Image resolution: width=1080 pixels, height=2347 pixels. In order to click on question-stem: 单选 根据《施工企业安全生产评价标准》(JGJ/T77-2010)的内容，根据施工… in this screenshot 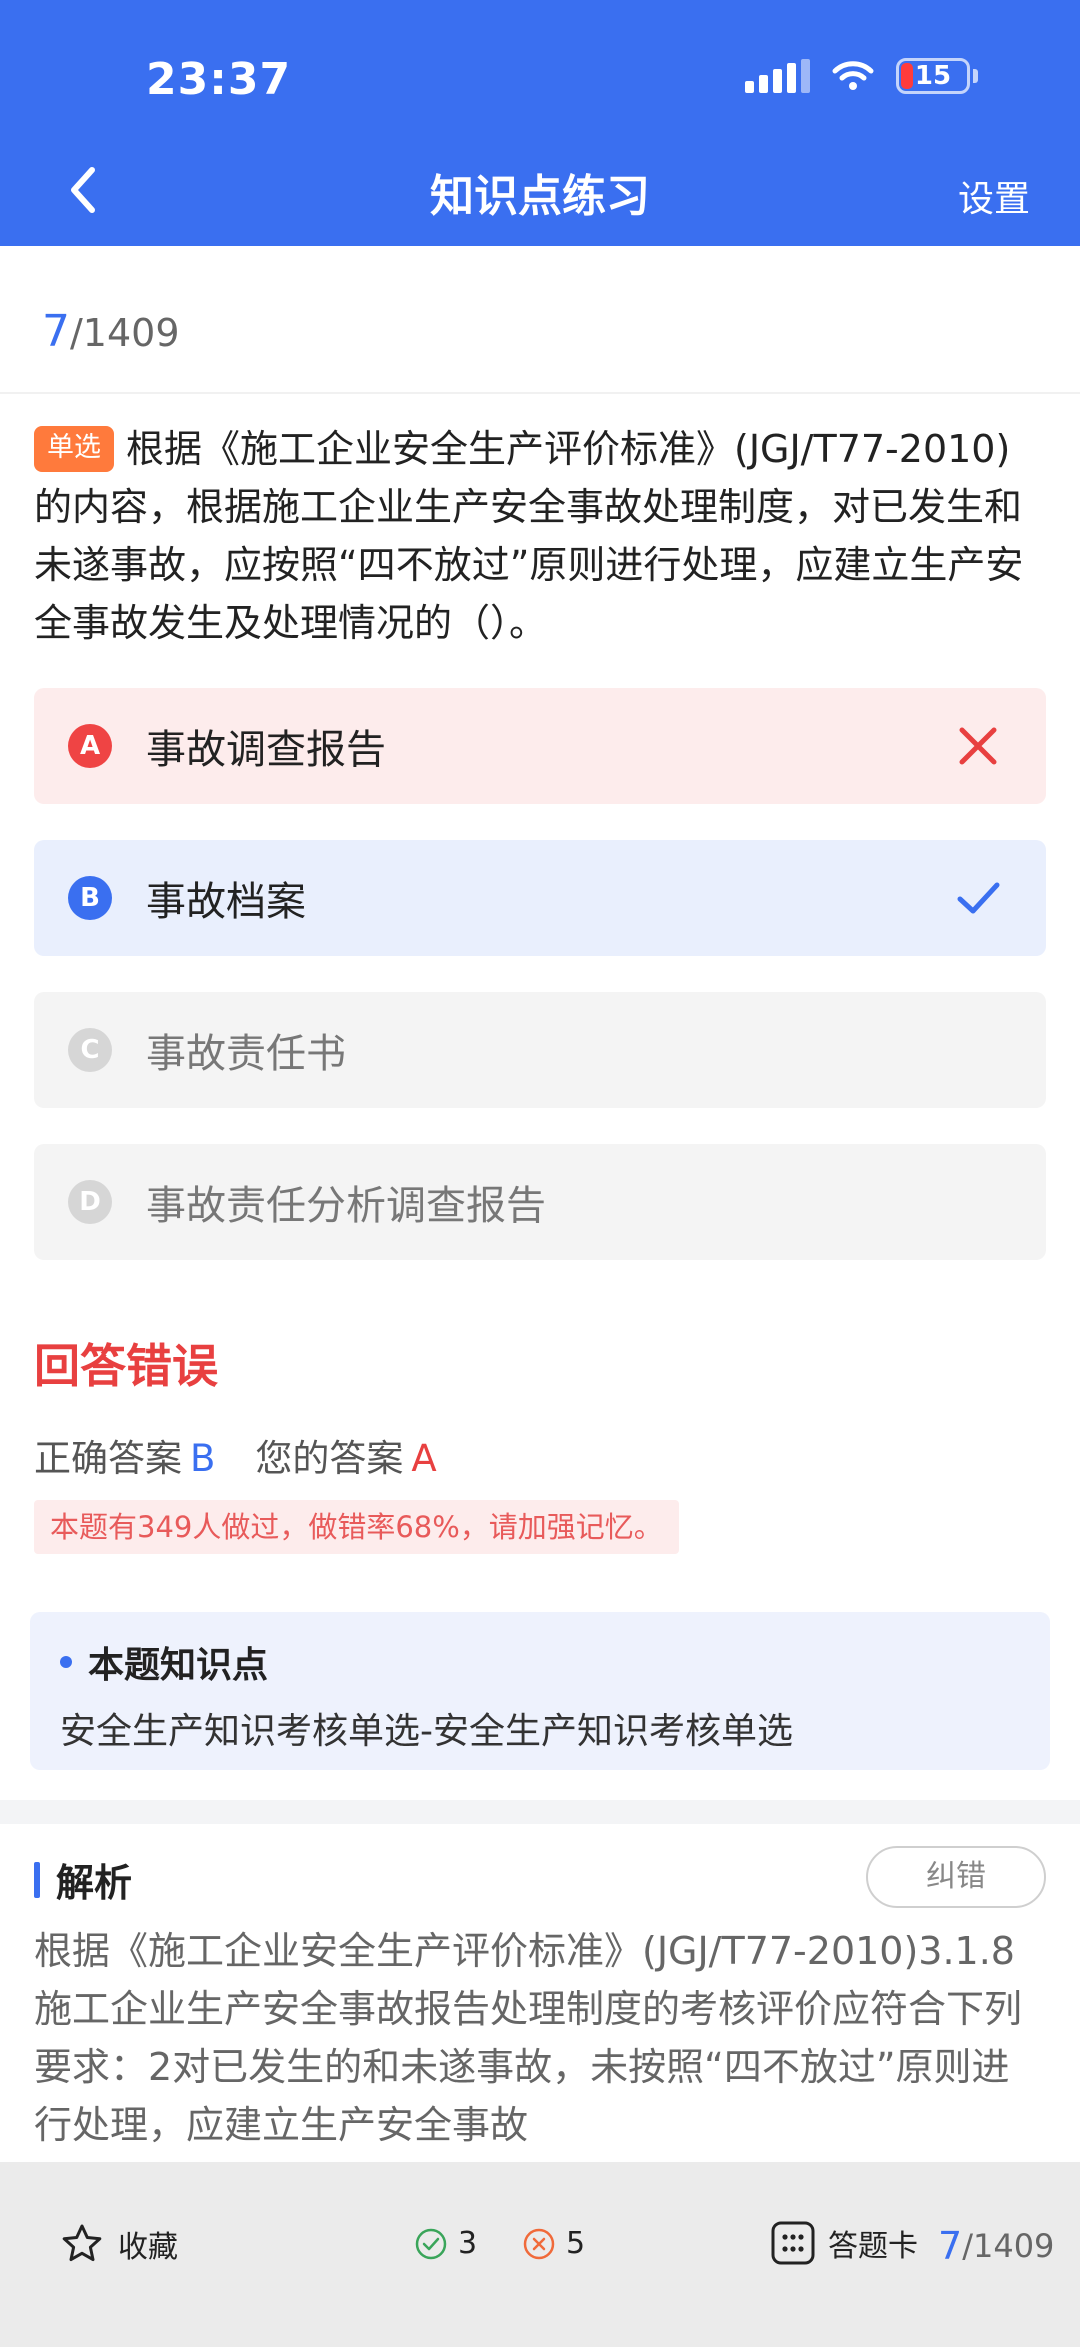, I will do `click(540, 536)`.